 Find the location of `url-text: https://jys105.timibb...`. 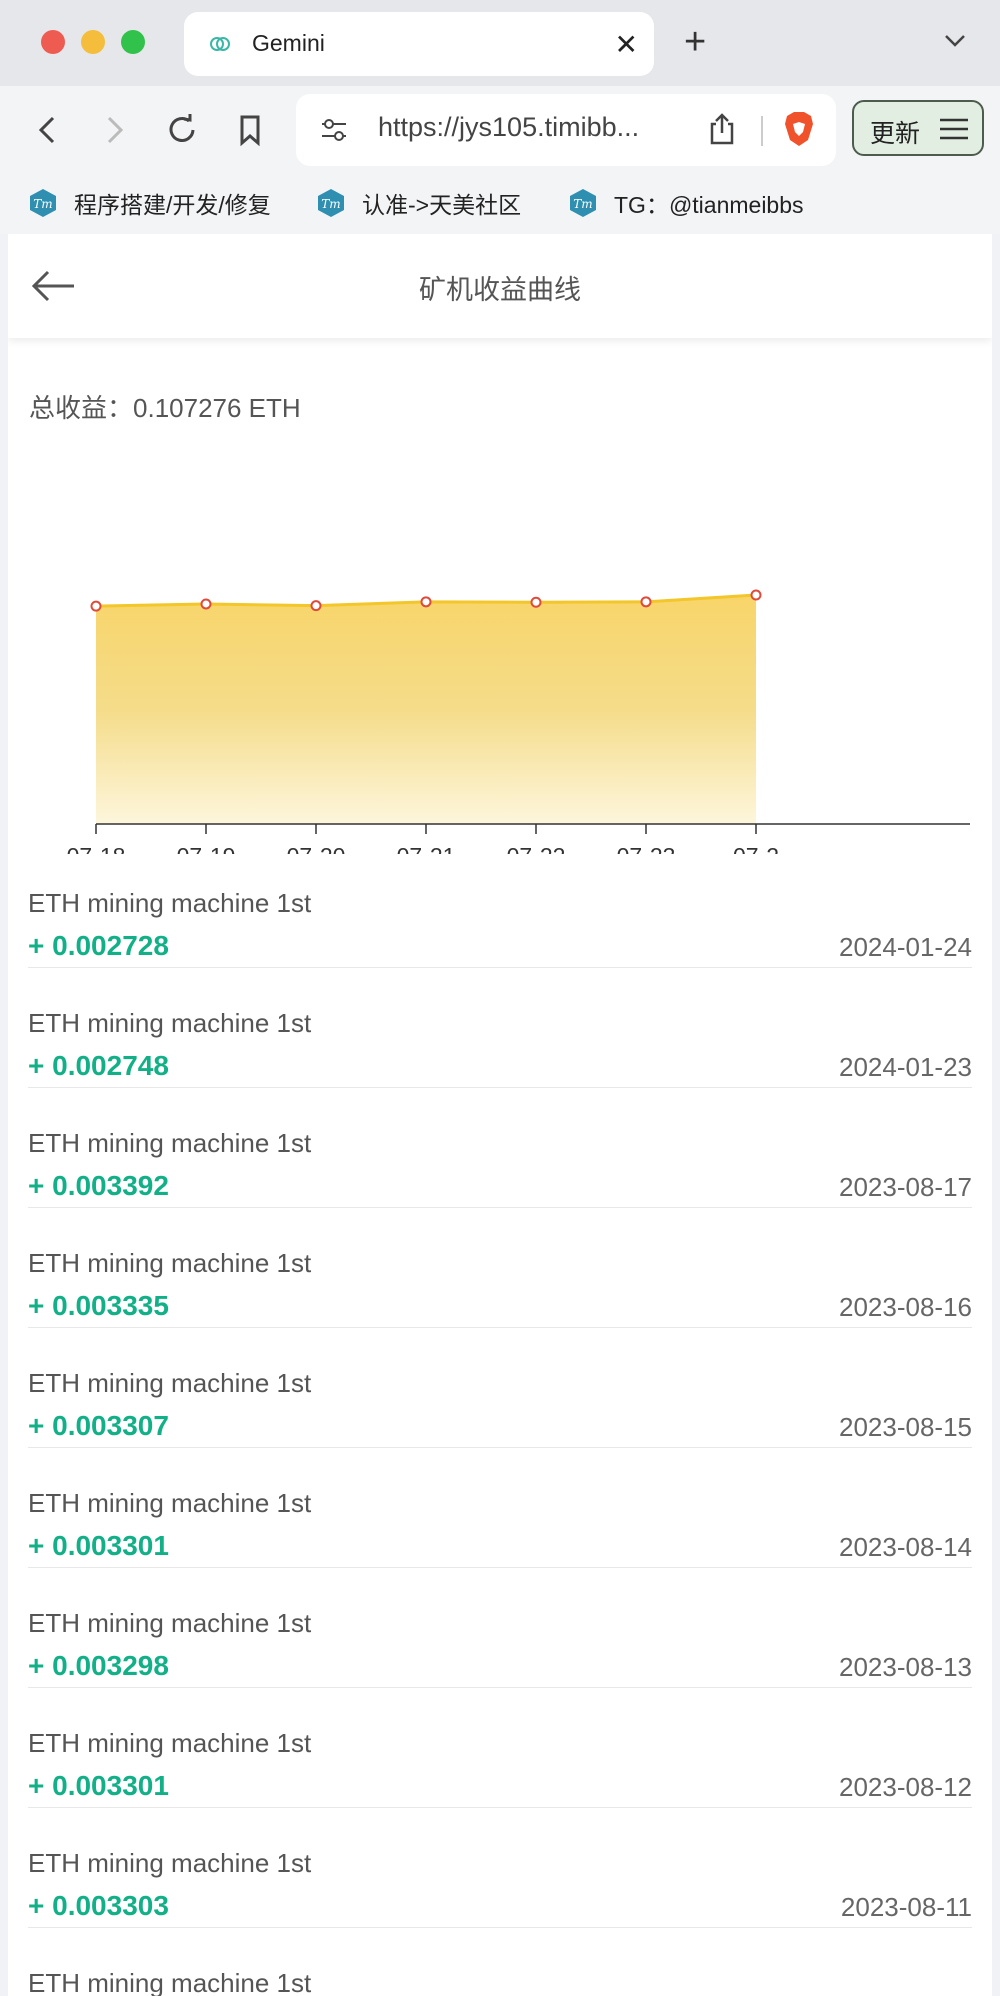

url-text: https://jys105.timibb... is located at coordinates (508, 127).